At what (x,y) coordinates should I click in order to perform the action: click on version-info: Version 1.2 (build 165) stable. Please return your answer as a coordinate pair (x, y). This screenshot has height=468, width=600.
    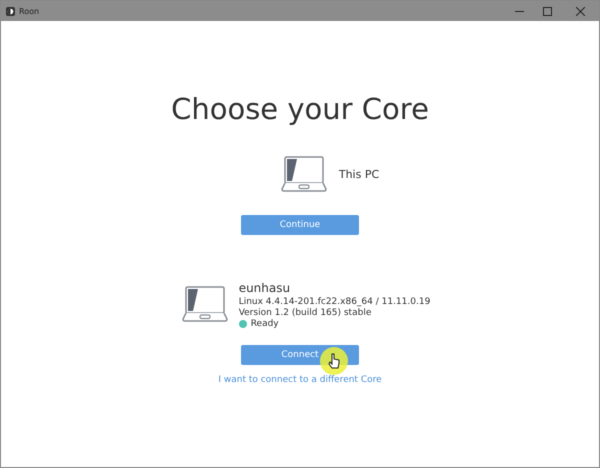
    Looking at the image, I should click on (305, 313).